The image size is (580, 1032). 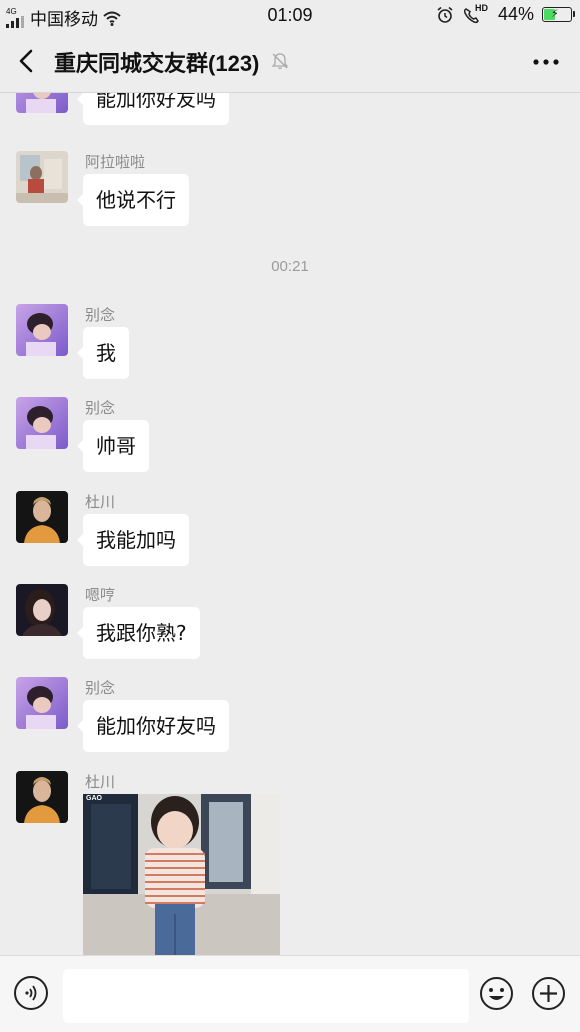 What do you see at coordinates (546, 62) in the screenshot?
I see `more-icon` at bounding box center [546, 62].